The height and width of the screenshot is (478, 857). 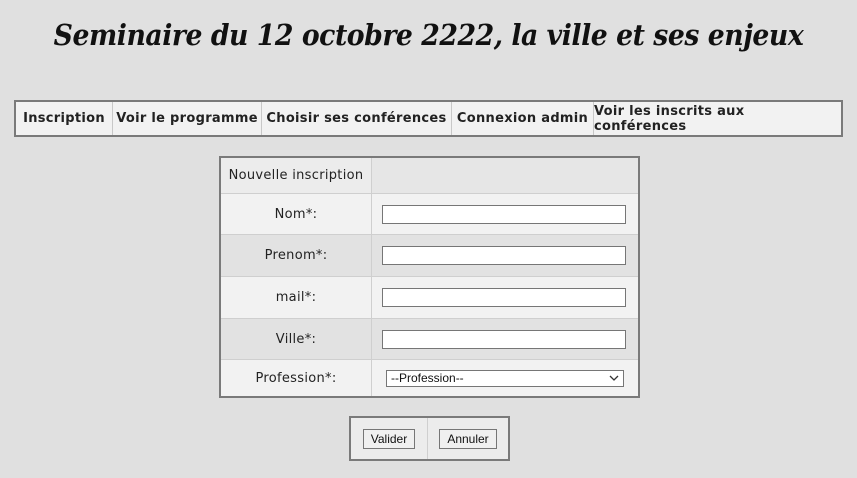 What do you see at coordinates (296, 175) in the screenshot?
I see `form-heading: Nouvelle inscription` at bounding box center [296, 175].